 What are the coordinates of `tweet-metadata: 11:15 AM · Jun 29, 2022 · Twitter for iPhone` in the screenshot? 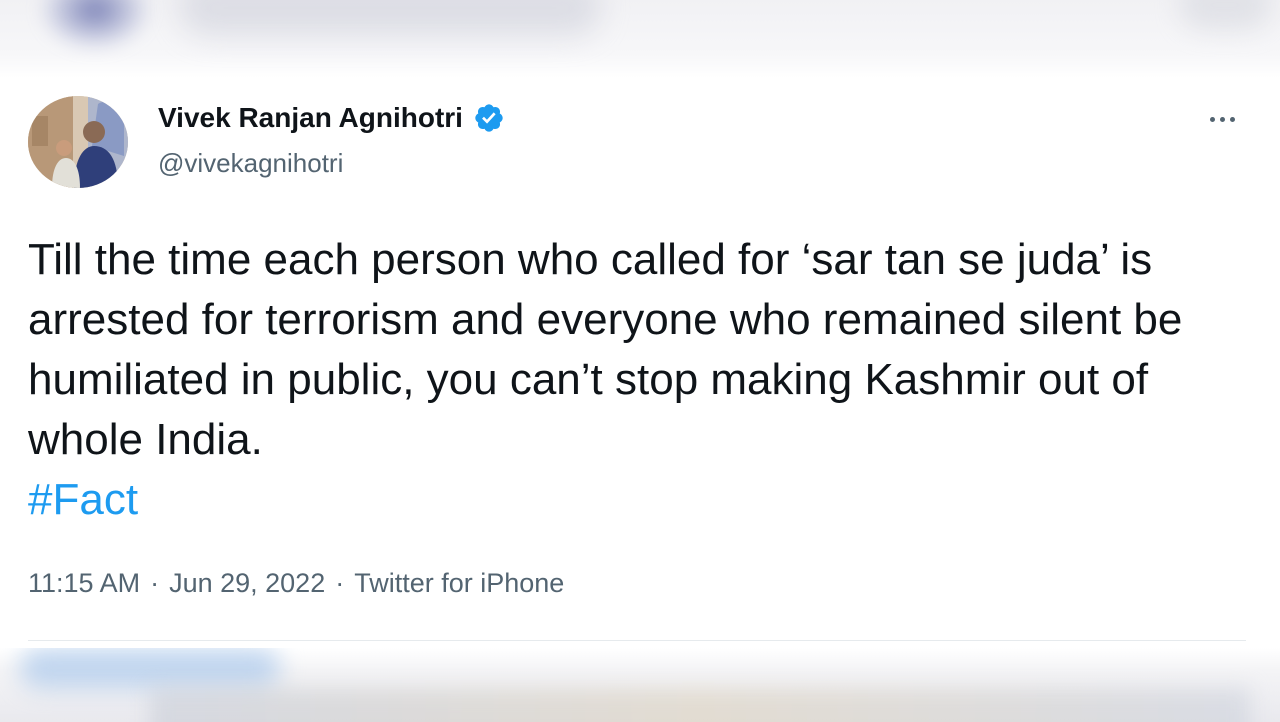 It's located at (296, 583).